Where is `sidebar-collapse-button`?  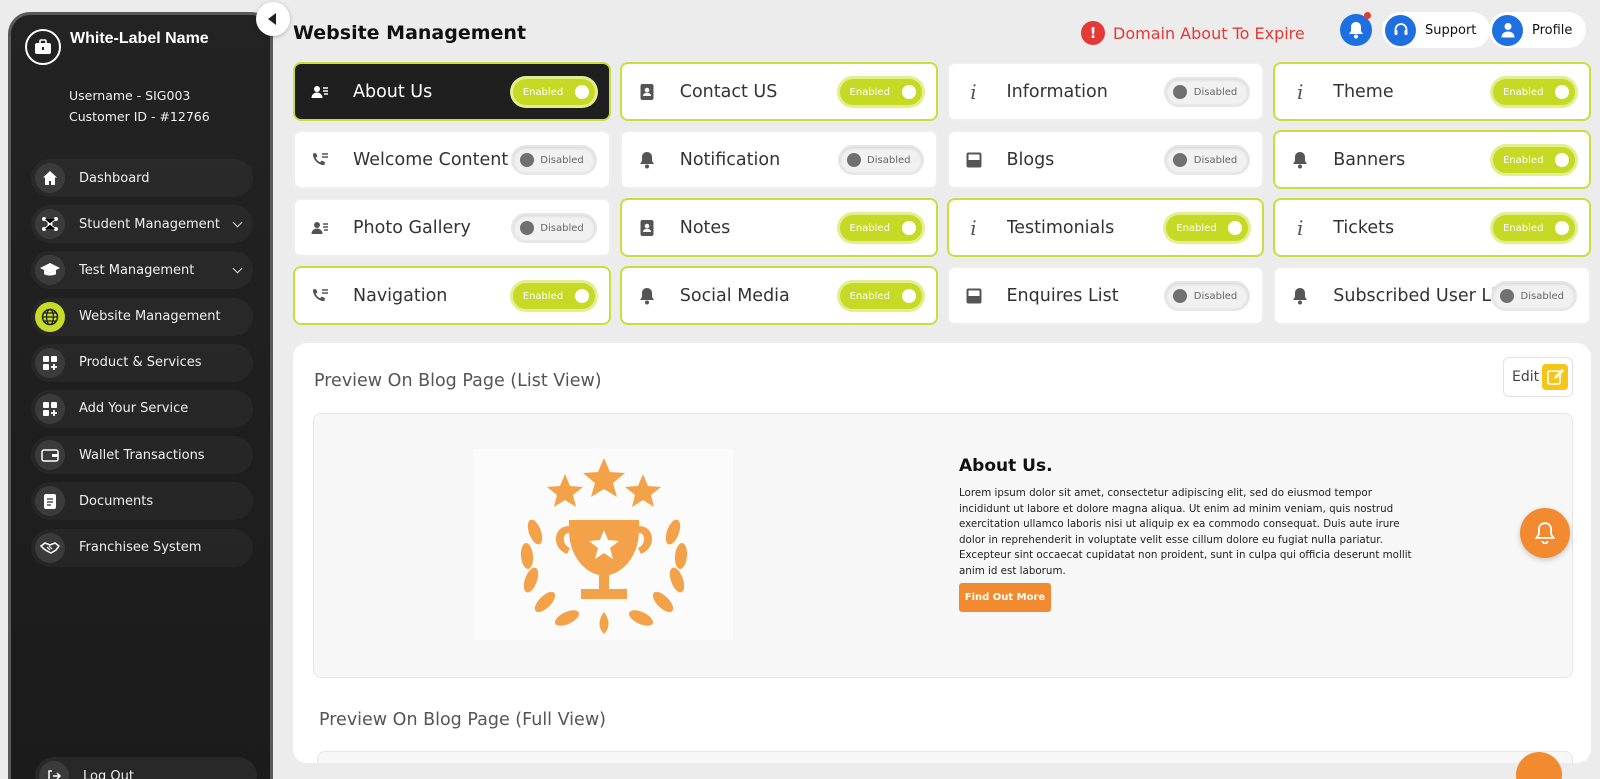 sidebar-collapse-button is located at coordinates (273, 19).